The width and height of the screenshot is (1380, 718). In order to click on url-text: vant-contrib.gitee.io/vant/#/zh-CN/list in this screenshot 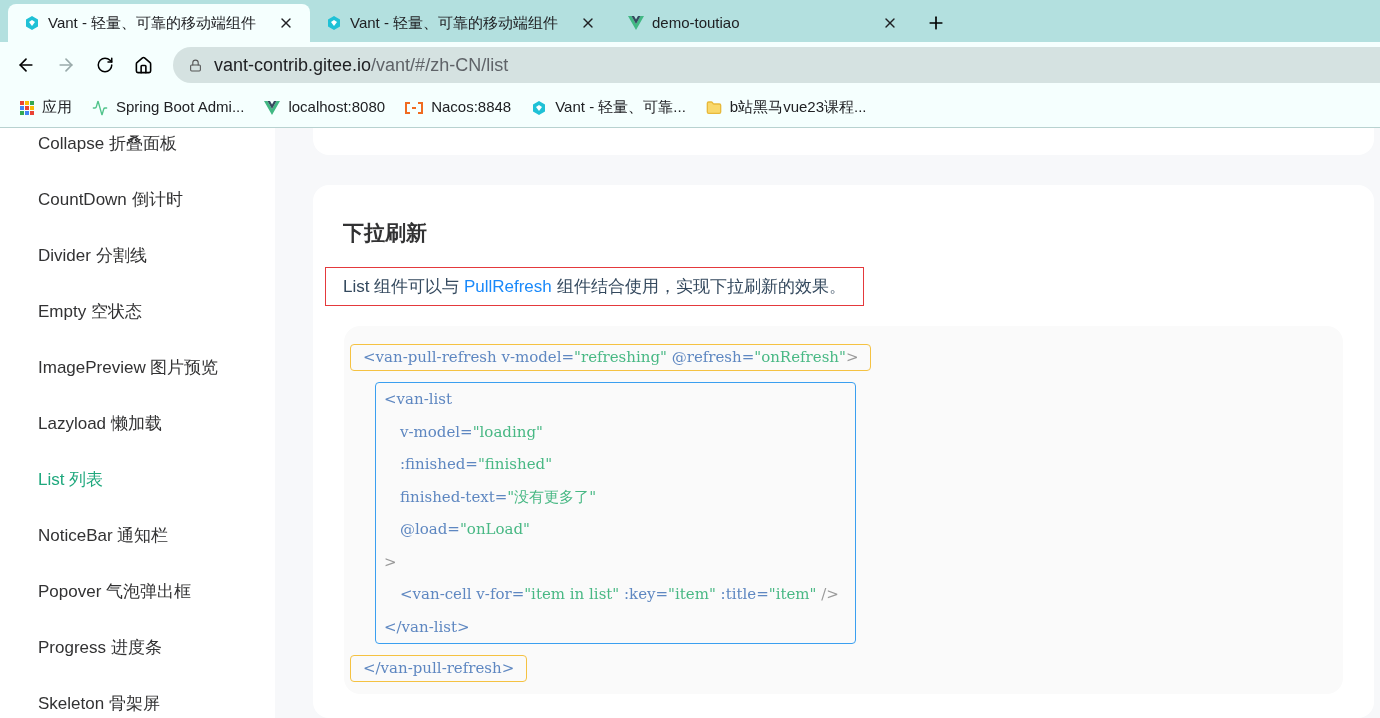, I will do `click(361, 65)`.